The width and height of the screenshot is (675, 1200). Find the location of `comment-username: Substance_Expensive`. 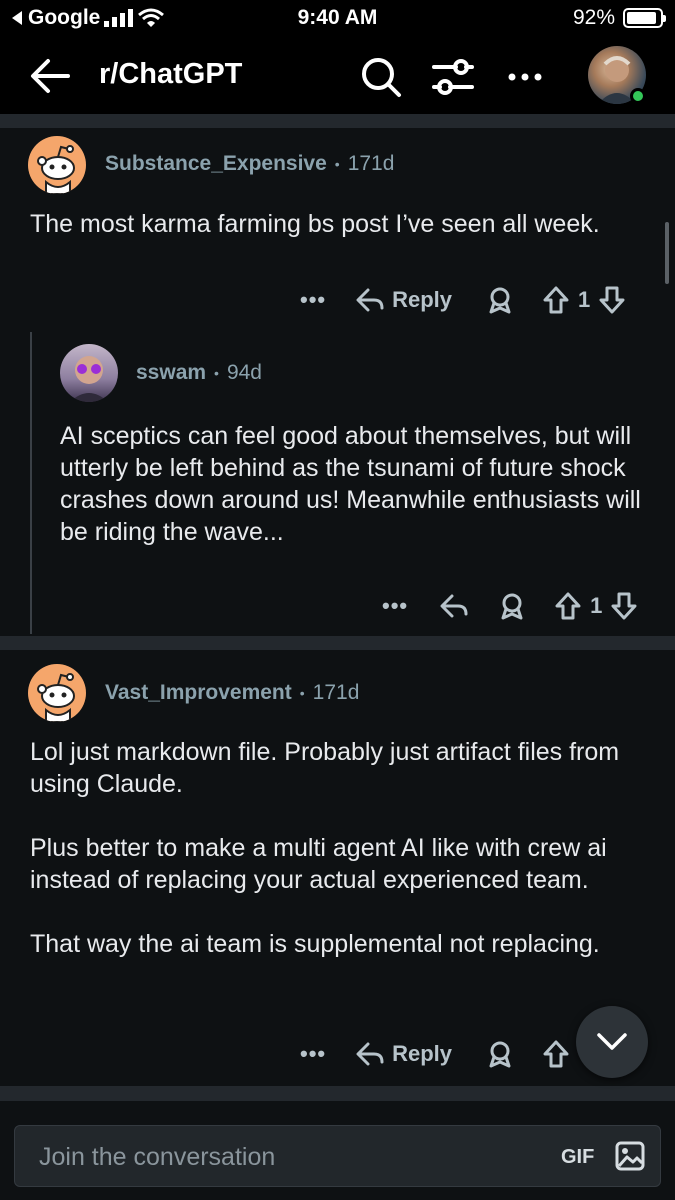

comment-username: Substance_Expensive is located at coordinates (216, 164).